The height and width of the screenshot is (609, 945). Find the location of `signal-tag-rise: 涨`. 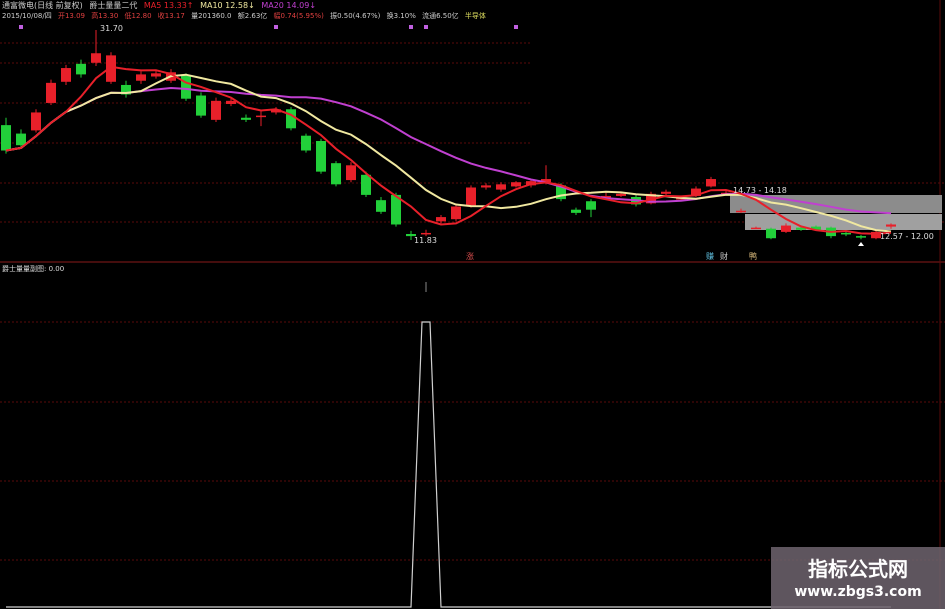

signal-tag-rise: 涨 is located at coordinates (470, 256).